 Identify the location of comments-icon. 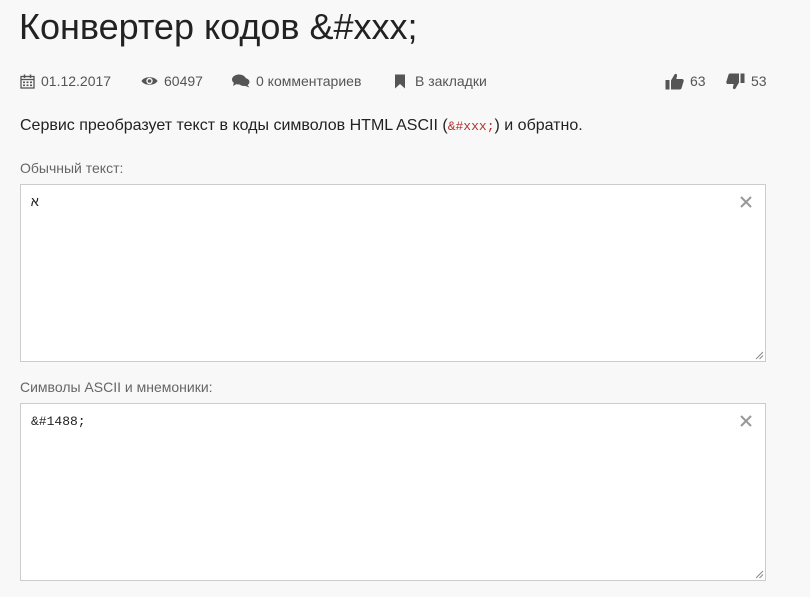
(241, 81).